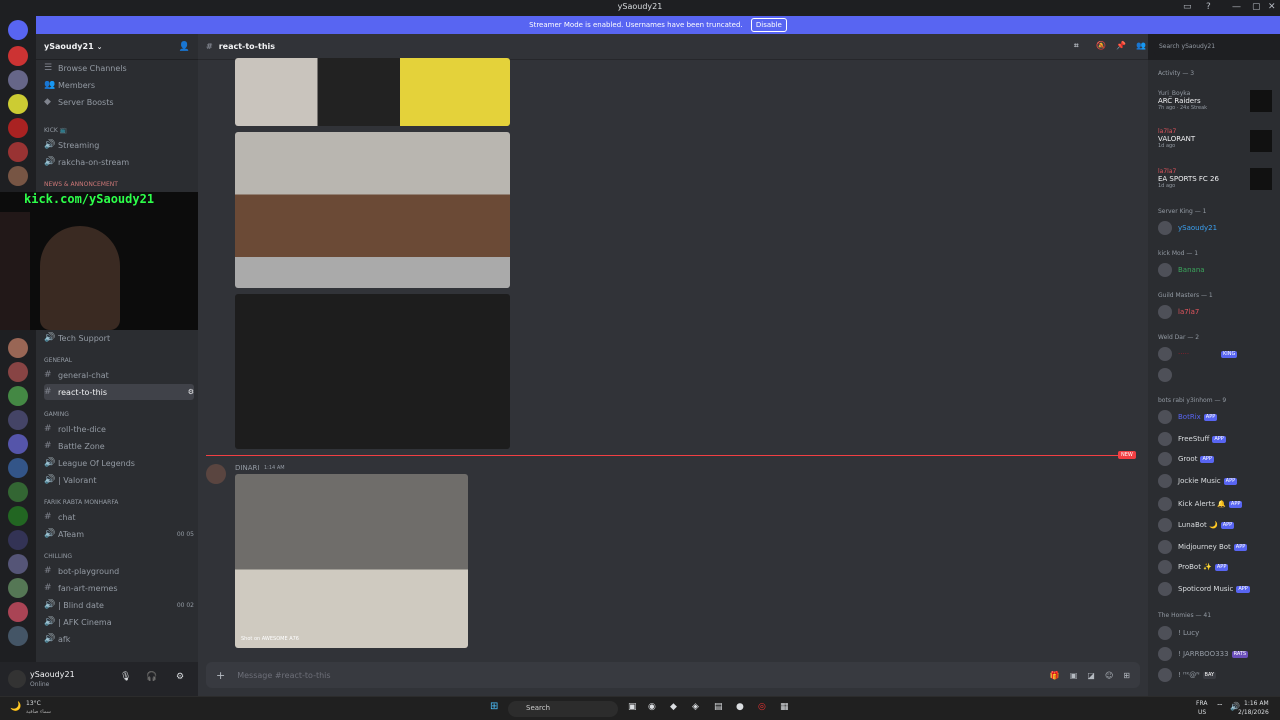 This screenshot has width=1280, height=720. What do you see at coordinates (55, 130) in the screenshot?
I see `category-kick: KICK 📺` at bounding box center [55, 130].